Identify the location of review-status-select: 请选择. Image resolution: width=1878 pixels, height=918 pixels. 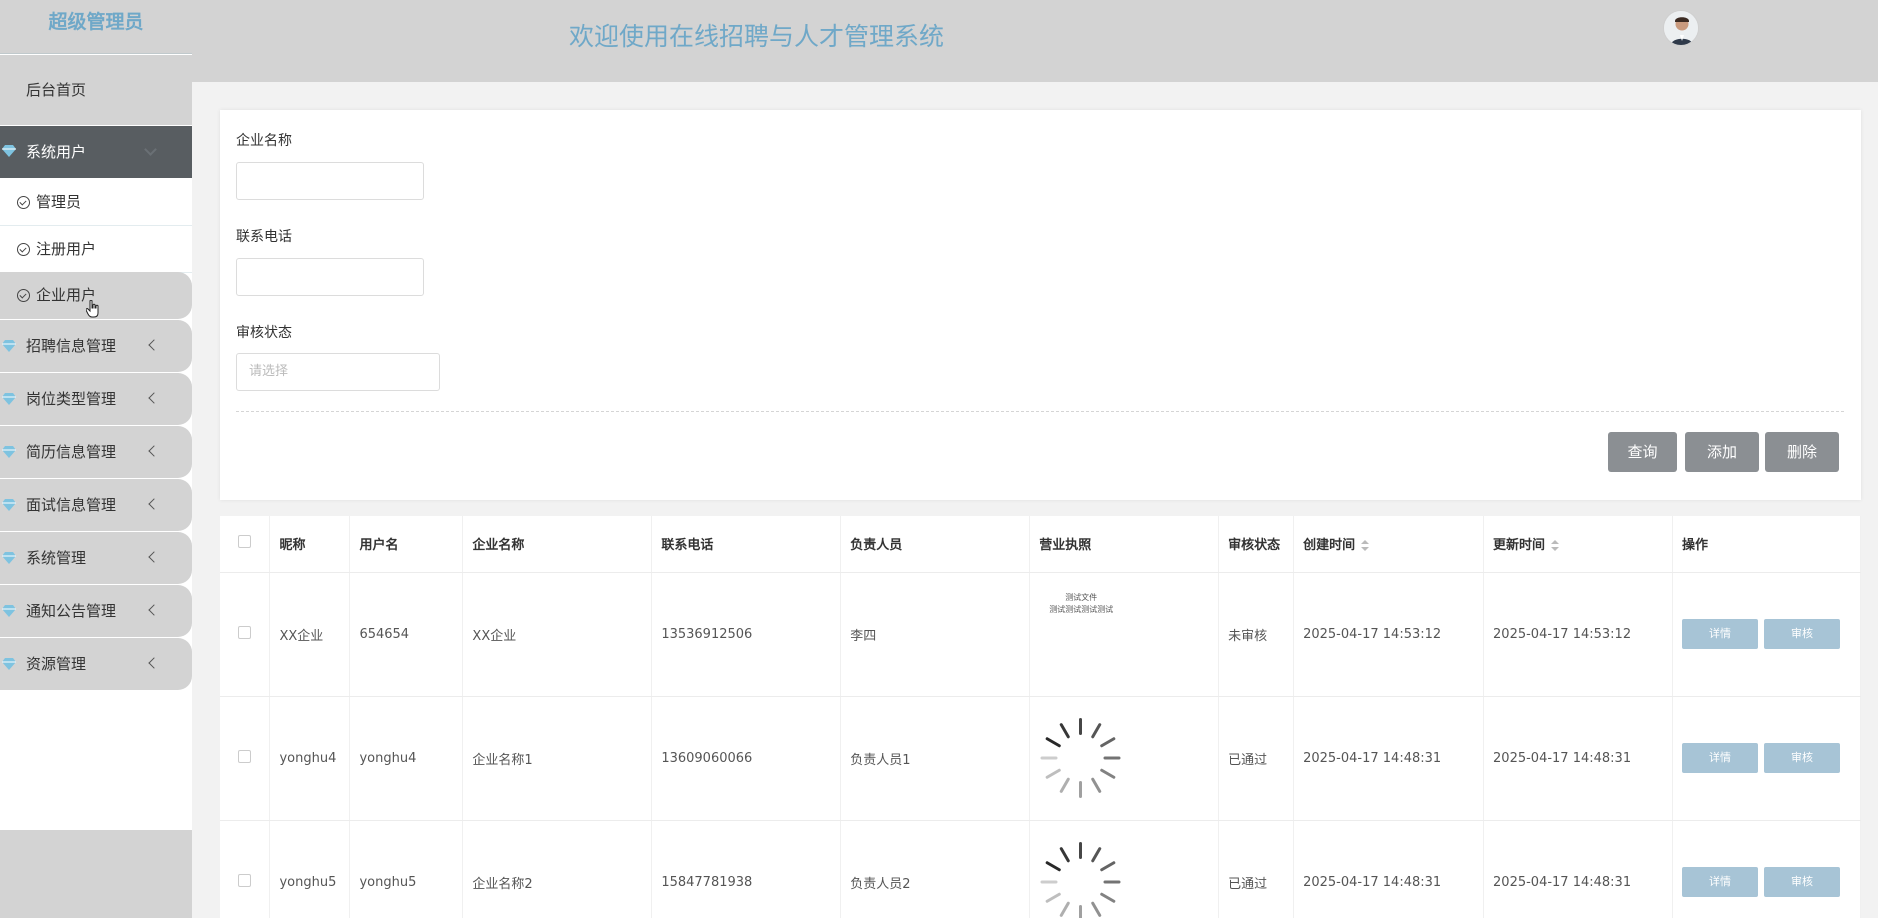
(338, 372).